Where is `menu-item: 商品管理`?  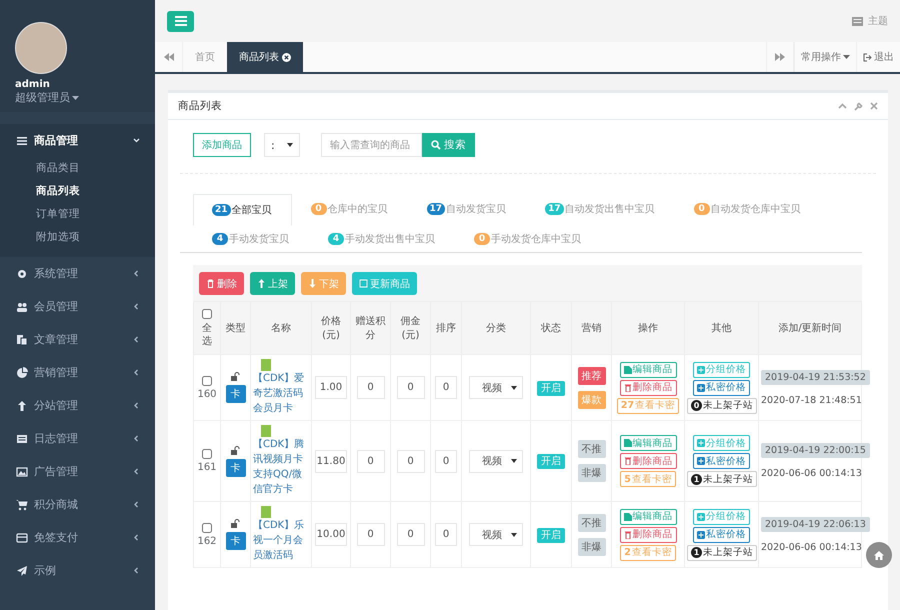
menu-item: 商品管理 is located at coordinates (77, 140).